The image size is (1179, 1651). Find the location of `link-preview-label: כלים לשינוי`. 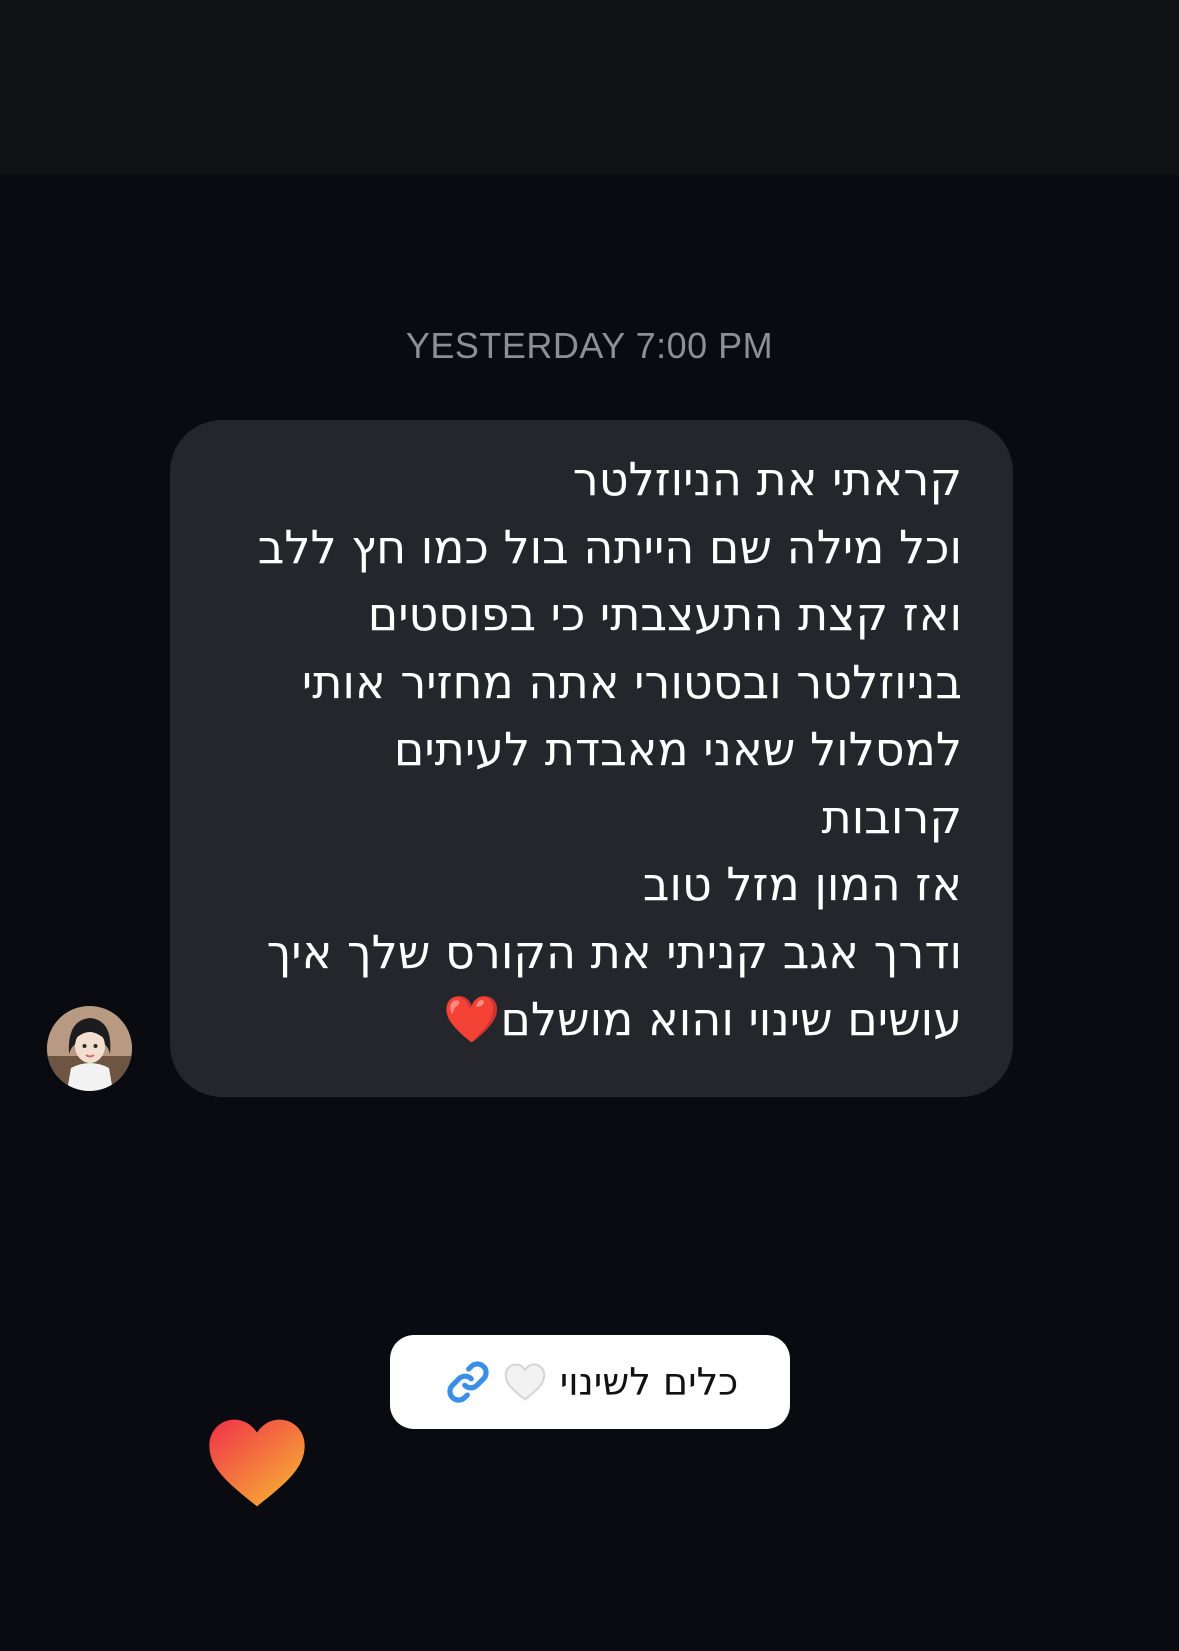

link-preview-label: כלים לשינוי is located at coordinates (649, 1382).